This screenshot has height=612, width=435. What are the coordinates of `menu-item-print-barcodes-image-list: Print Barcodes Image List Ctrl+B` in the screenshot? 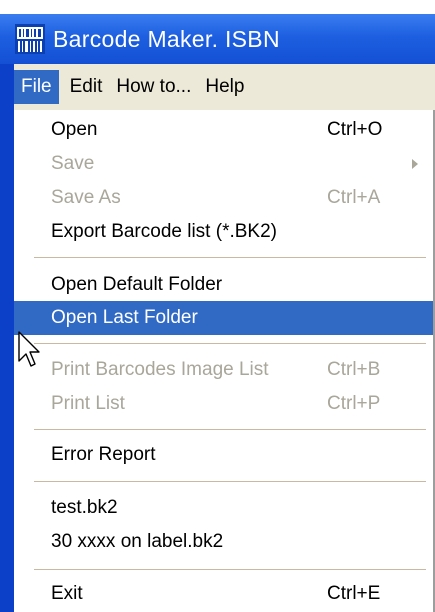 It's located at (223, 370).